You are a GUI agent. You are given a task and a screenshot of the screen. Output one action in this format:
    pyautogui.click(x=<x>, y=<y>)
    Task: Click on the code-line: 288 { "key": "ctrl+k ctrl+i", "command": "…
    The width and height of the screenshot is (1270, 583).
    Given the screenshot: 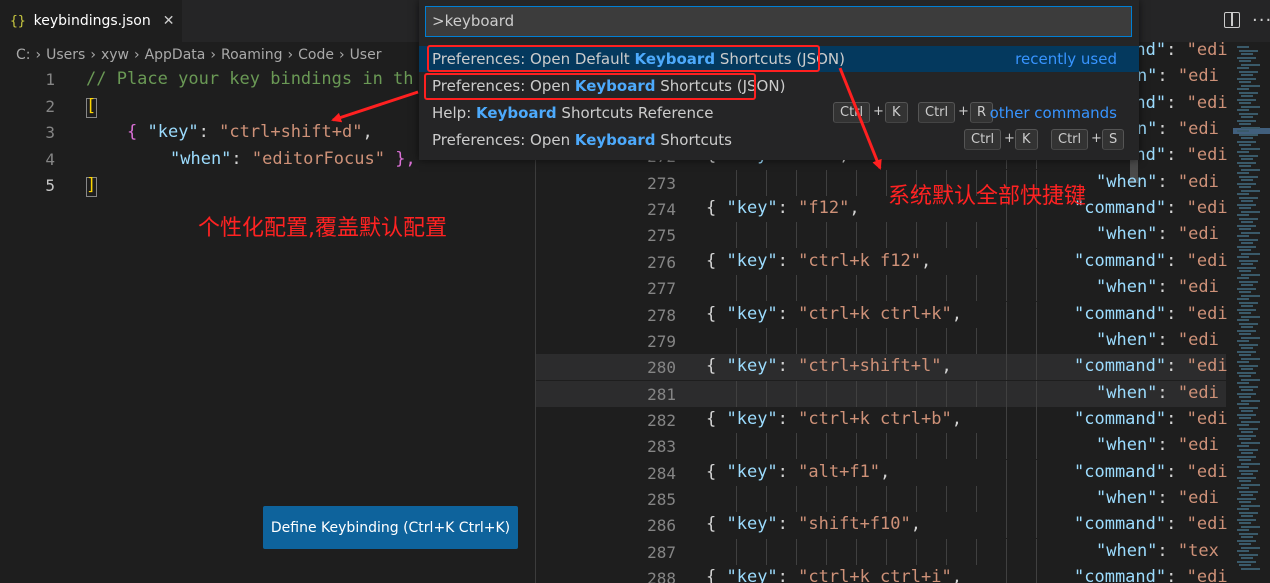 What is the action you would take?
    pyautogui.click(x=882, y=574)
    